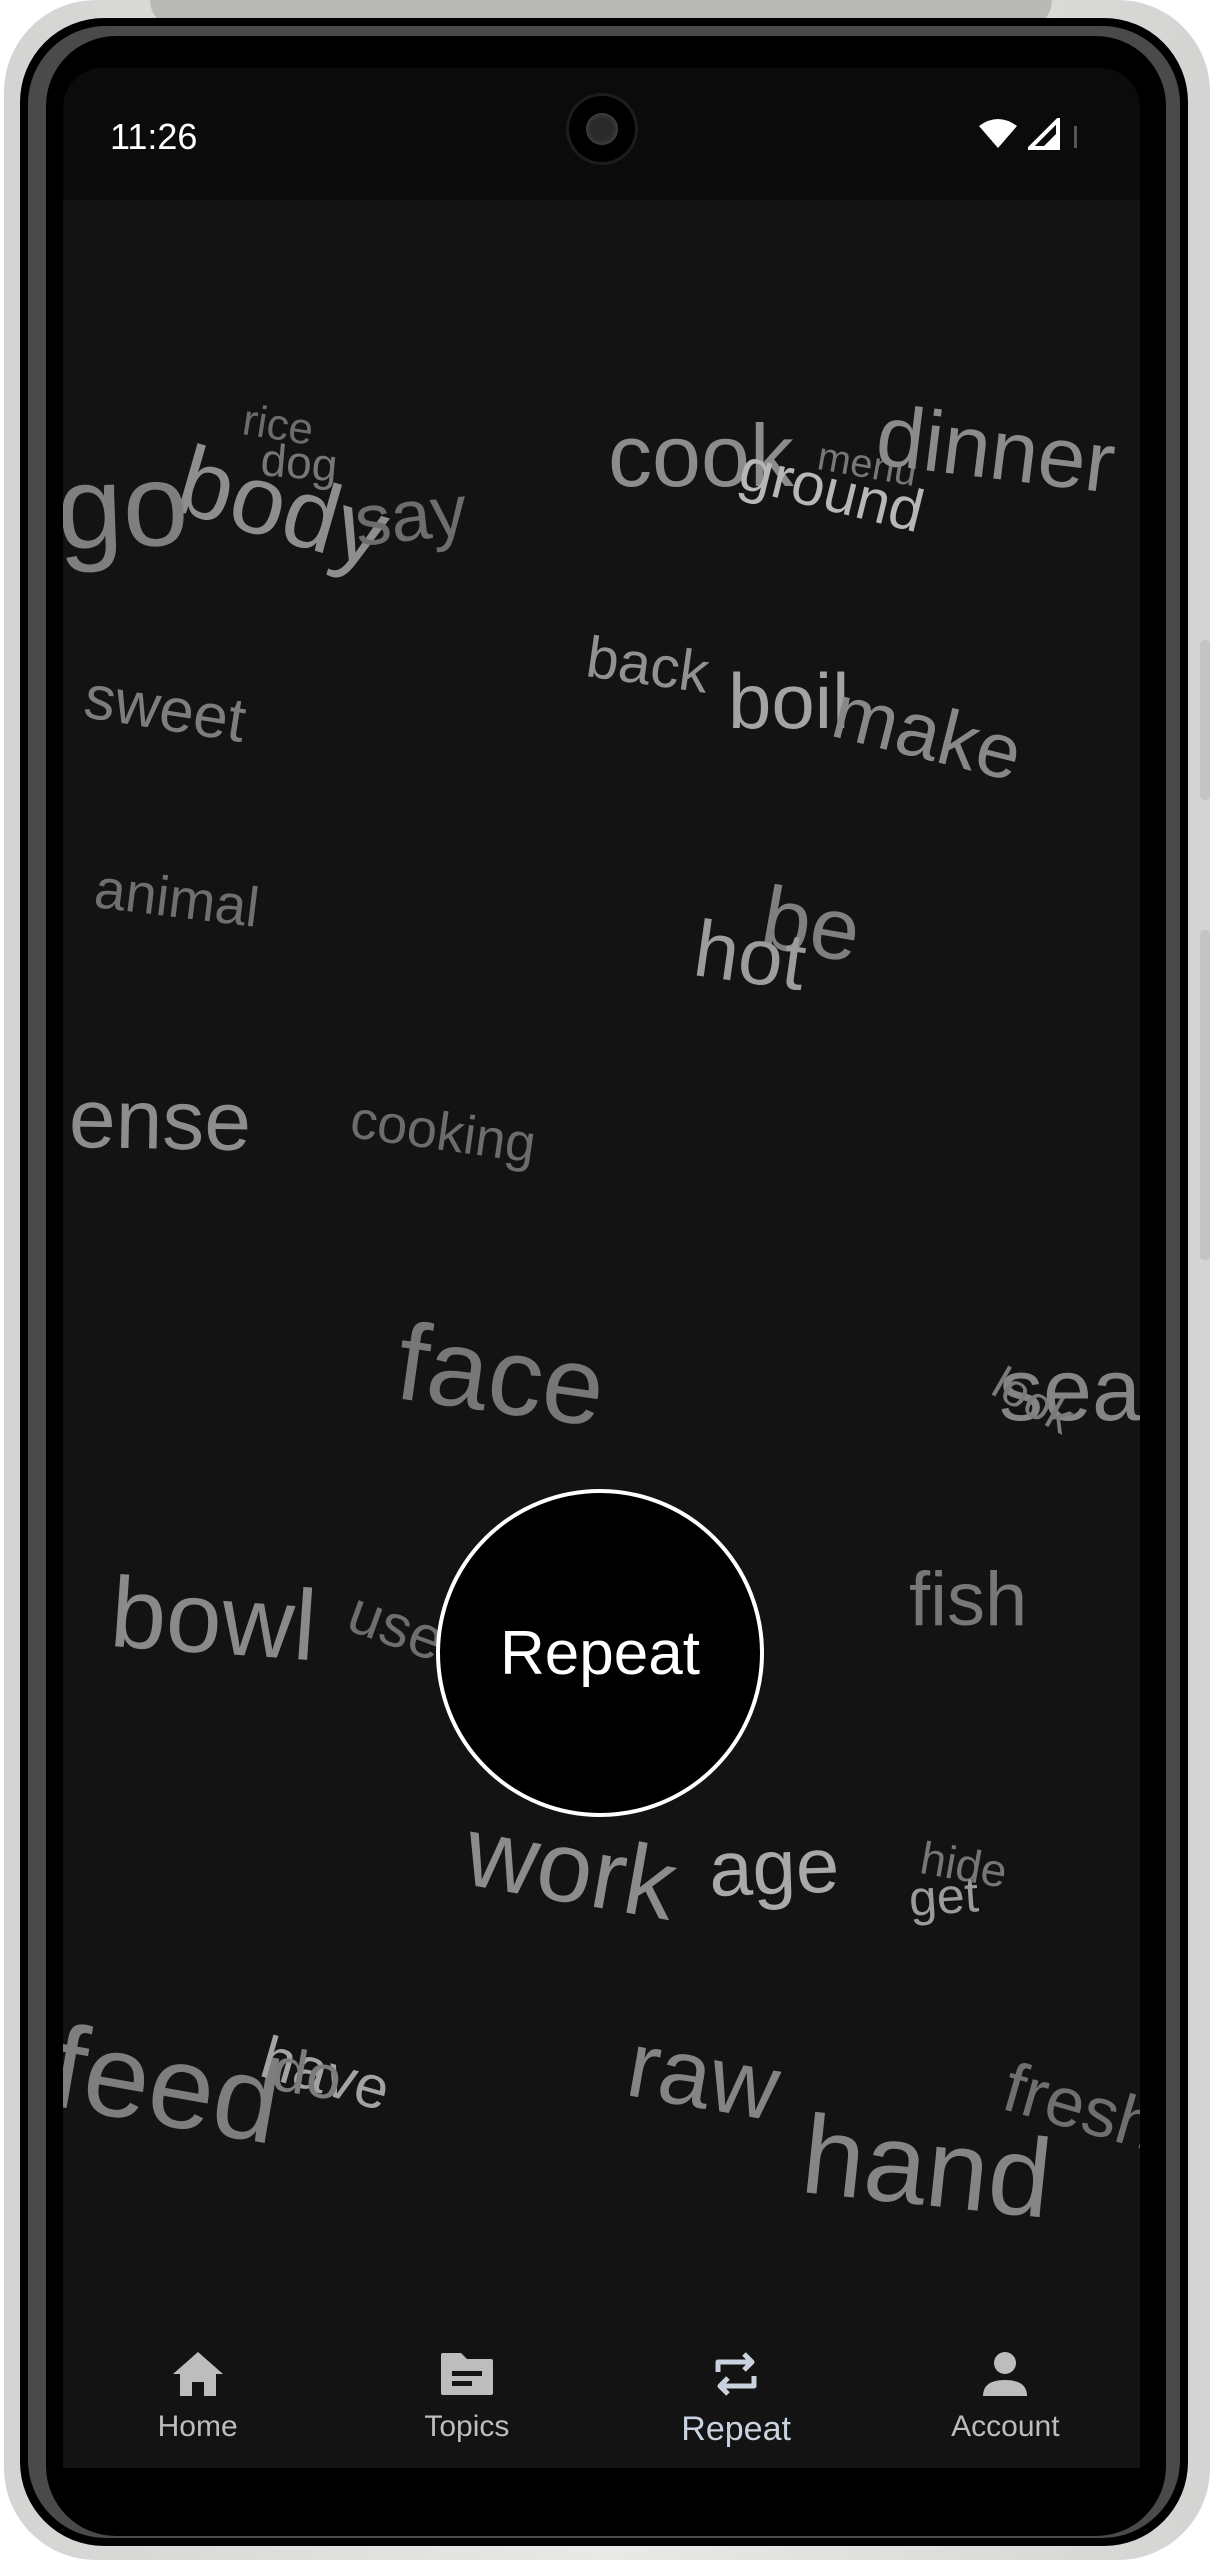 Image resolution: width=1216 pixels, height=2562 pixels. I want to click on nav-item-home: Home, so click(197, 2374).